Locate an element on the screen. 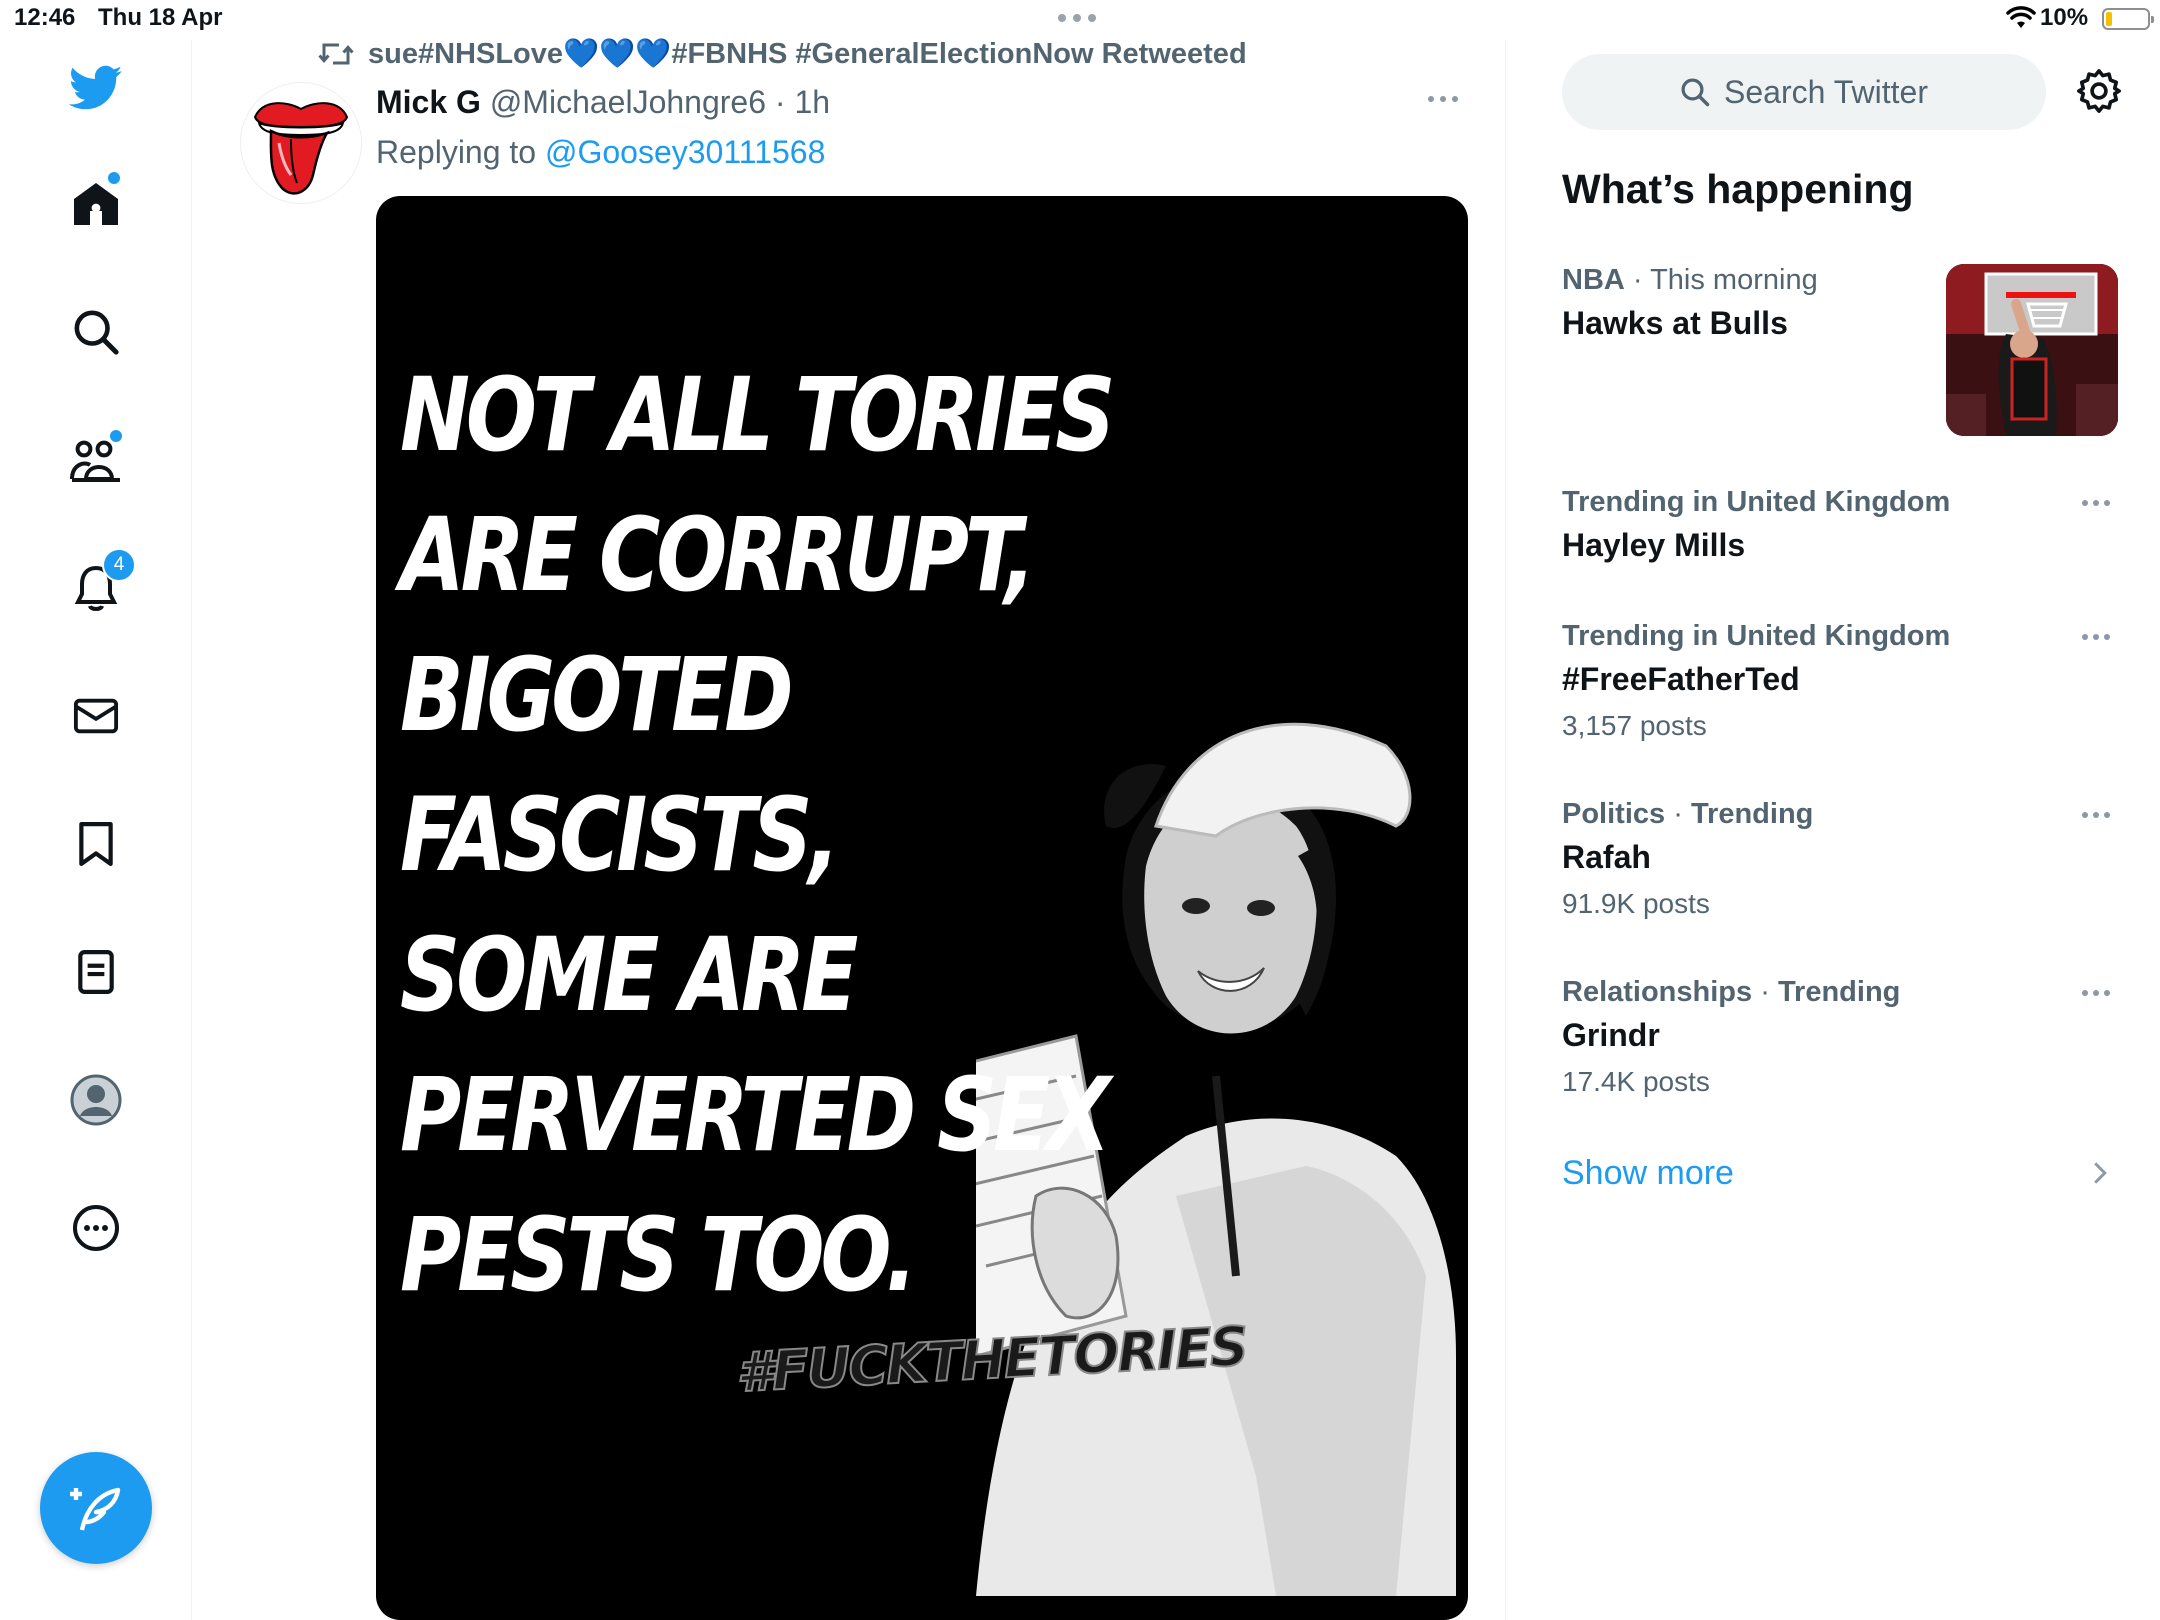  trend-context: This morning is located at coordinates (1734, 280).